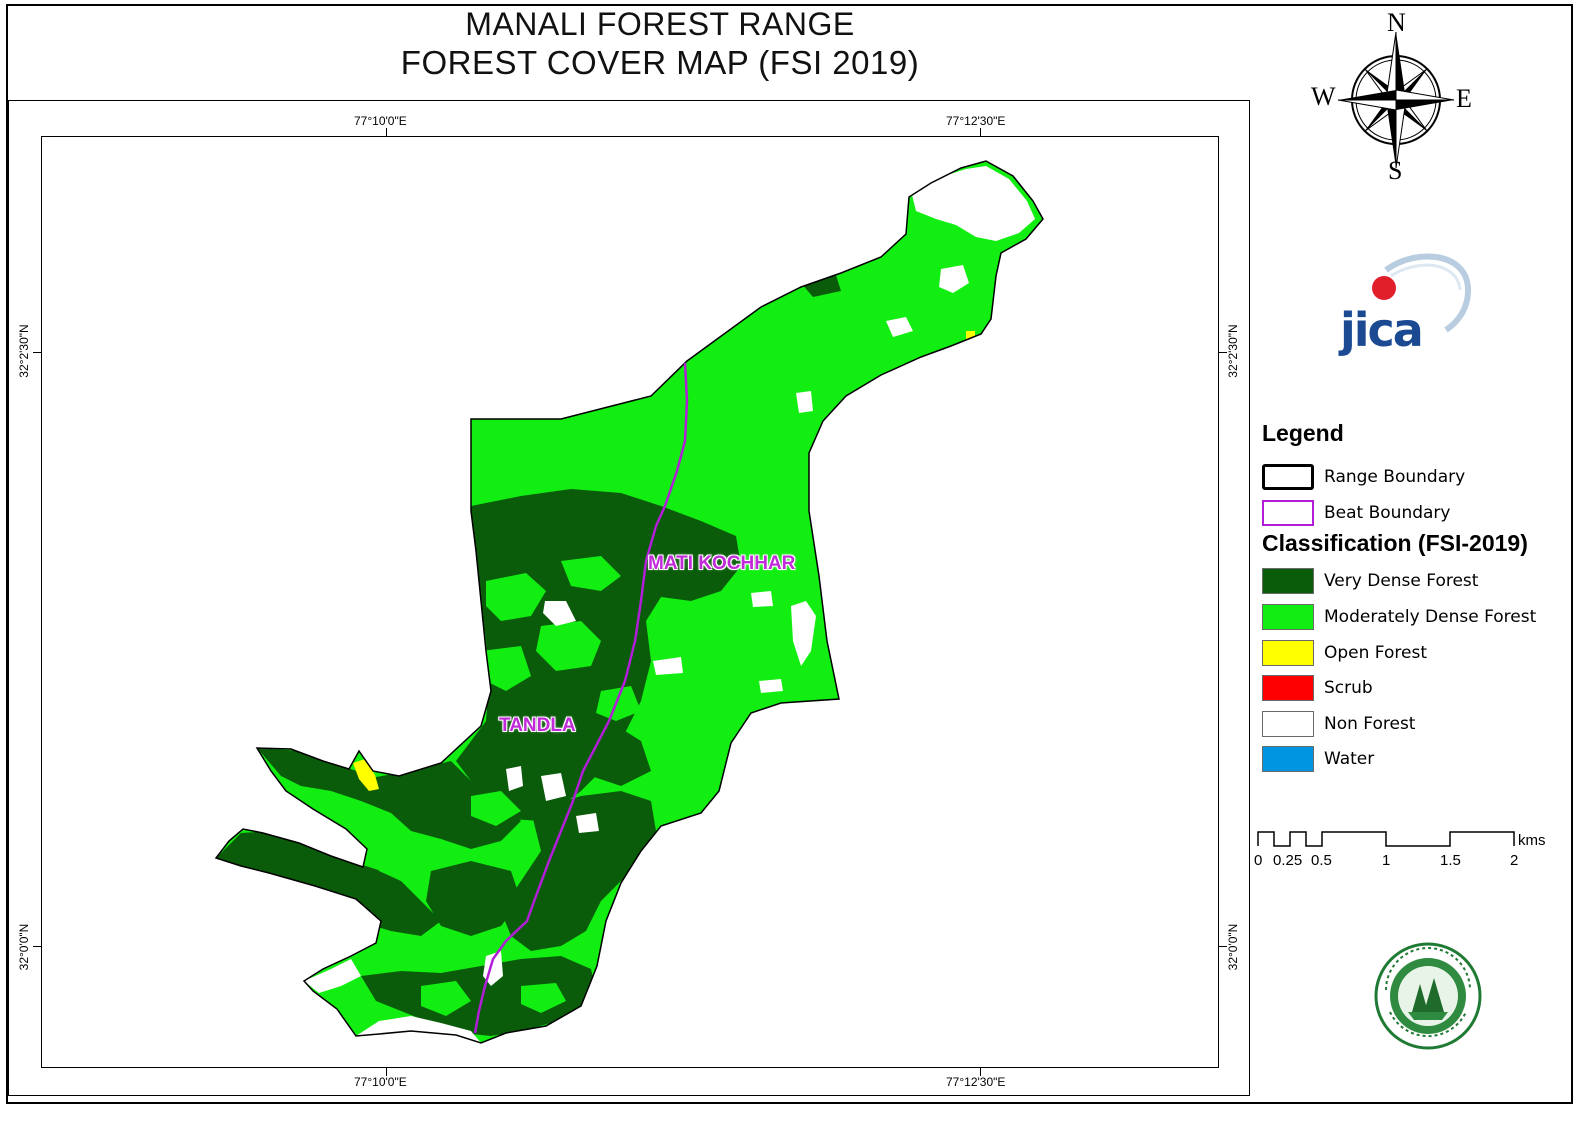 The image size is (1587, 1123). What do you see at coordinates (1370, 724) in the screenshot?
I see `legend-label: Non Forest` at bounding box center [1370, 724].